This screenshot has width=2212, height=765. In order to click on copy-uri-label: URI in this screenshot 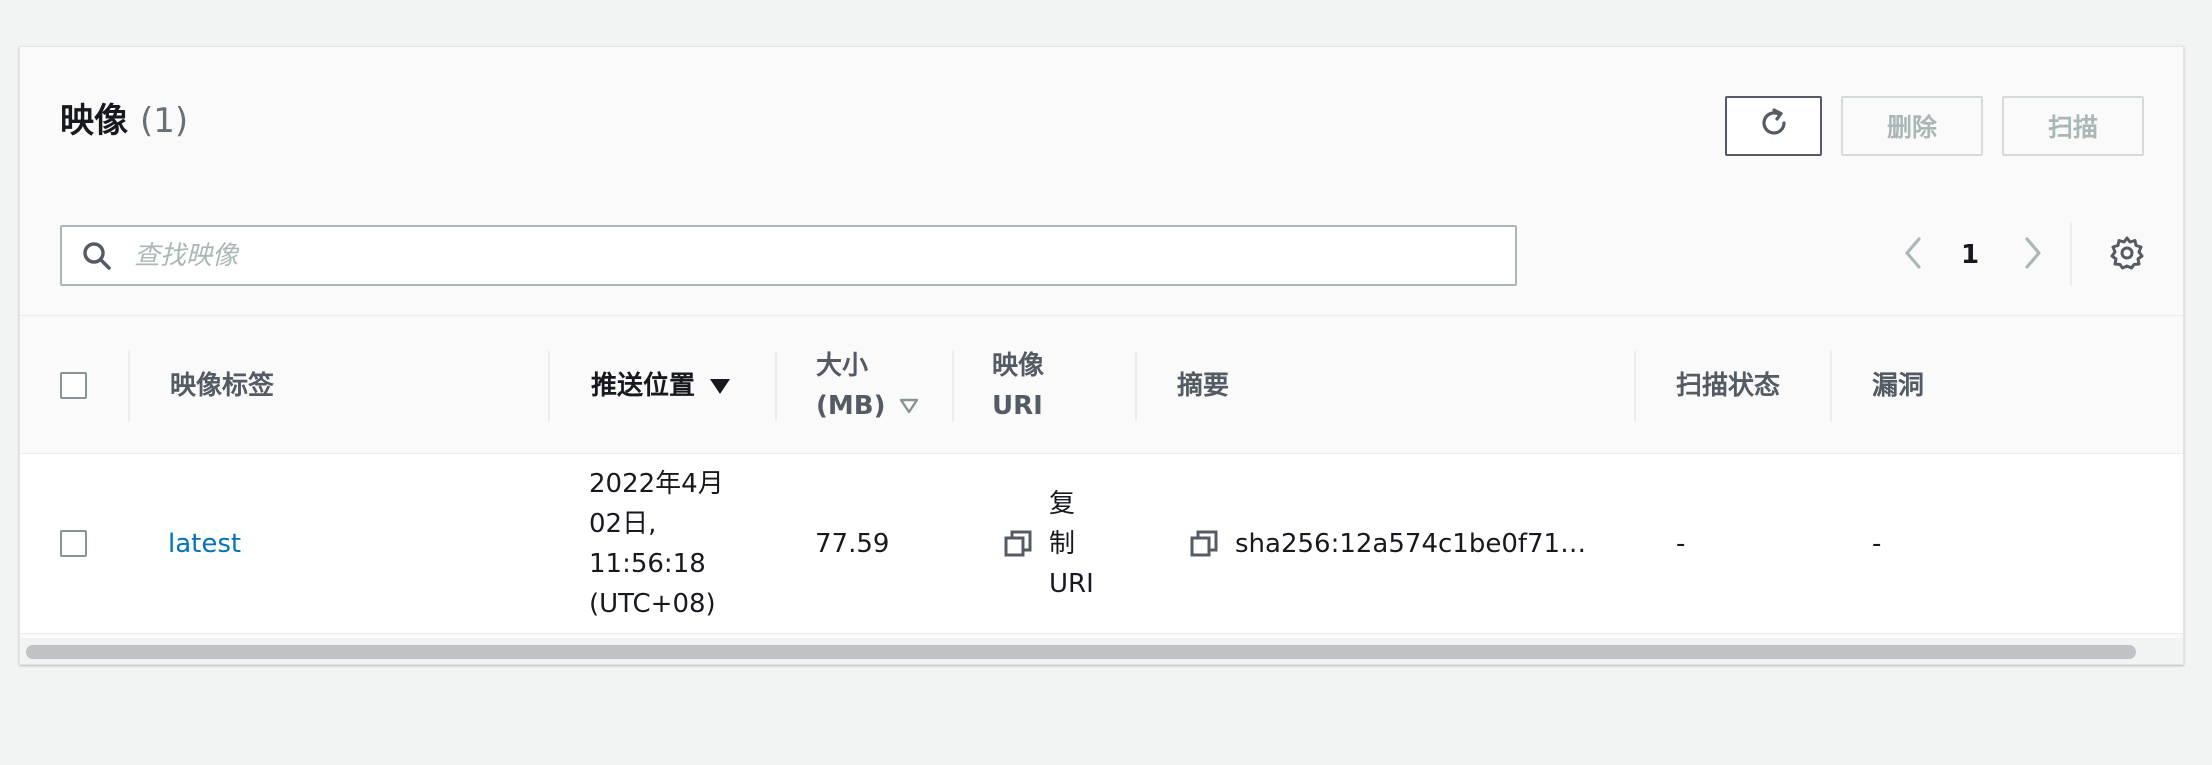, I will do `click(1071, 584)`.